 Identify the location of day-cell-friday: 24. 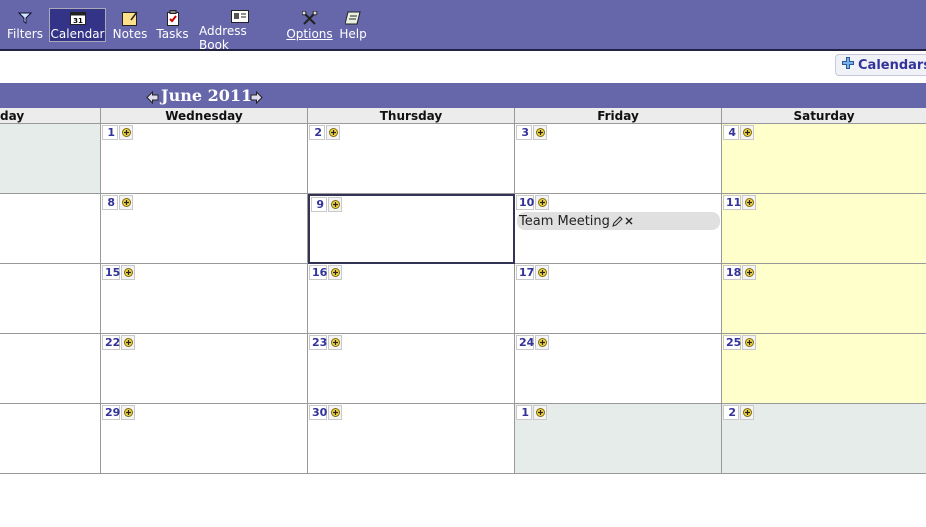
(618, 369).